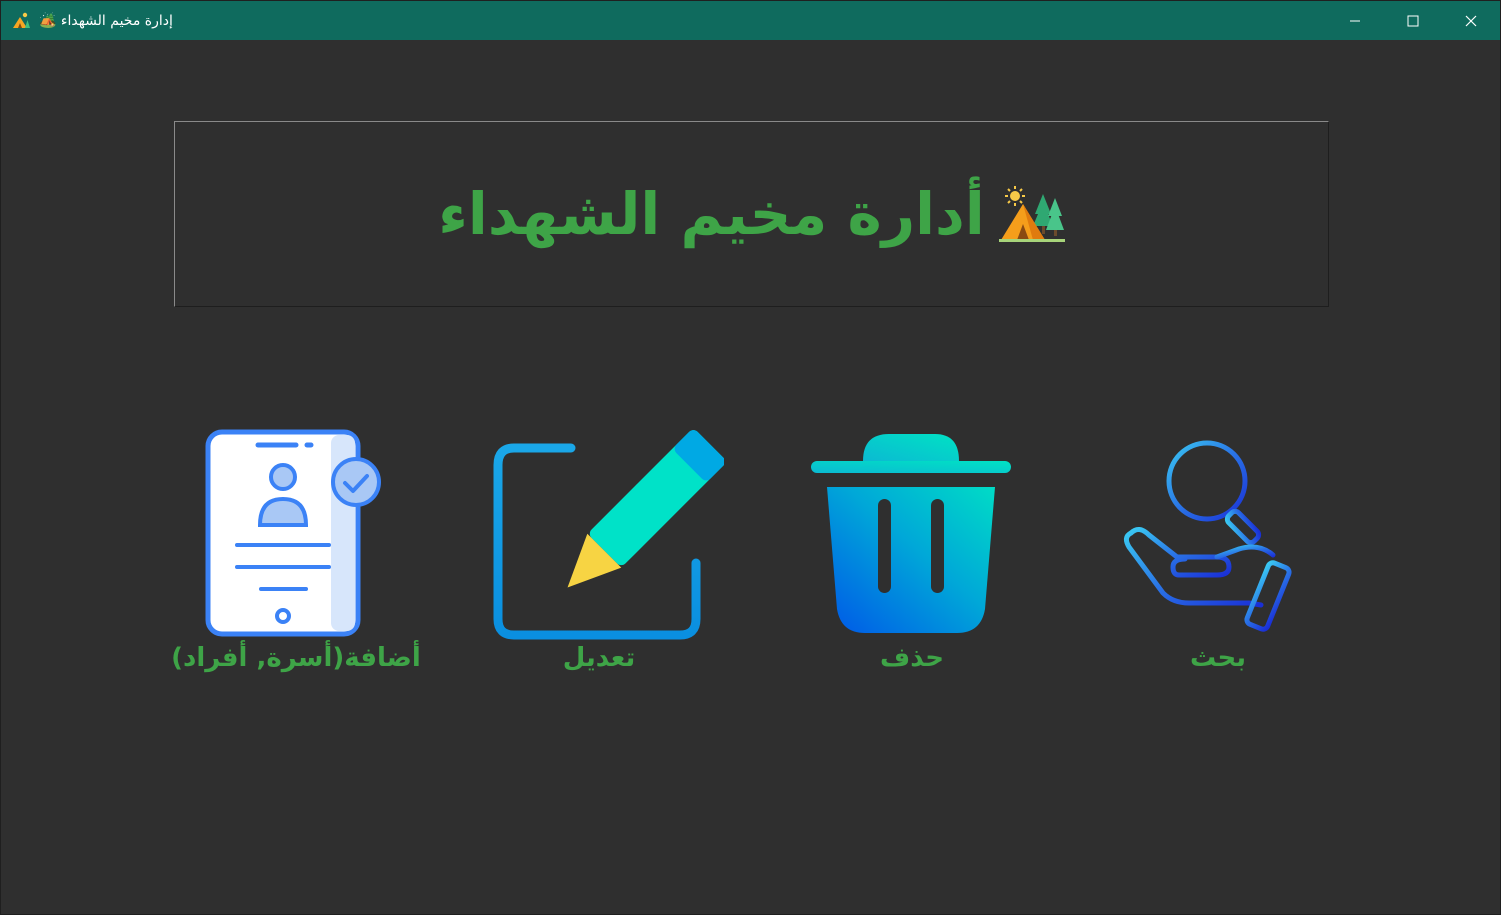 The image size is (1501, 915). What do you see at coordinates (911, 533) in the screenshot?
I see `trash-icon` at bounding box center [911, 533].